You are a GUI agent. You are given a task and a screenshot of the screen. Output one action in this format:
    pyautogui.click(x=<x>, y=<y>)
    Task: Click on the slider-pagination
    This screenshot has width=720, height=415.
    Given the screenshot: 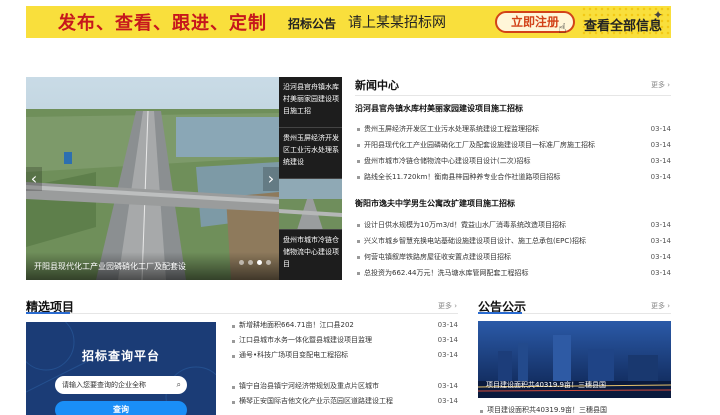 What is the action you would take?
    pyautogui.click(x=257, y=259)
    